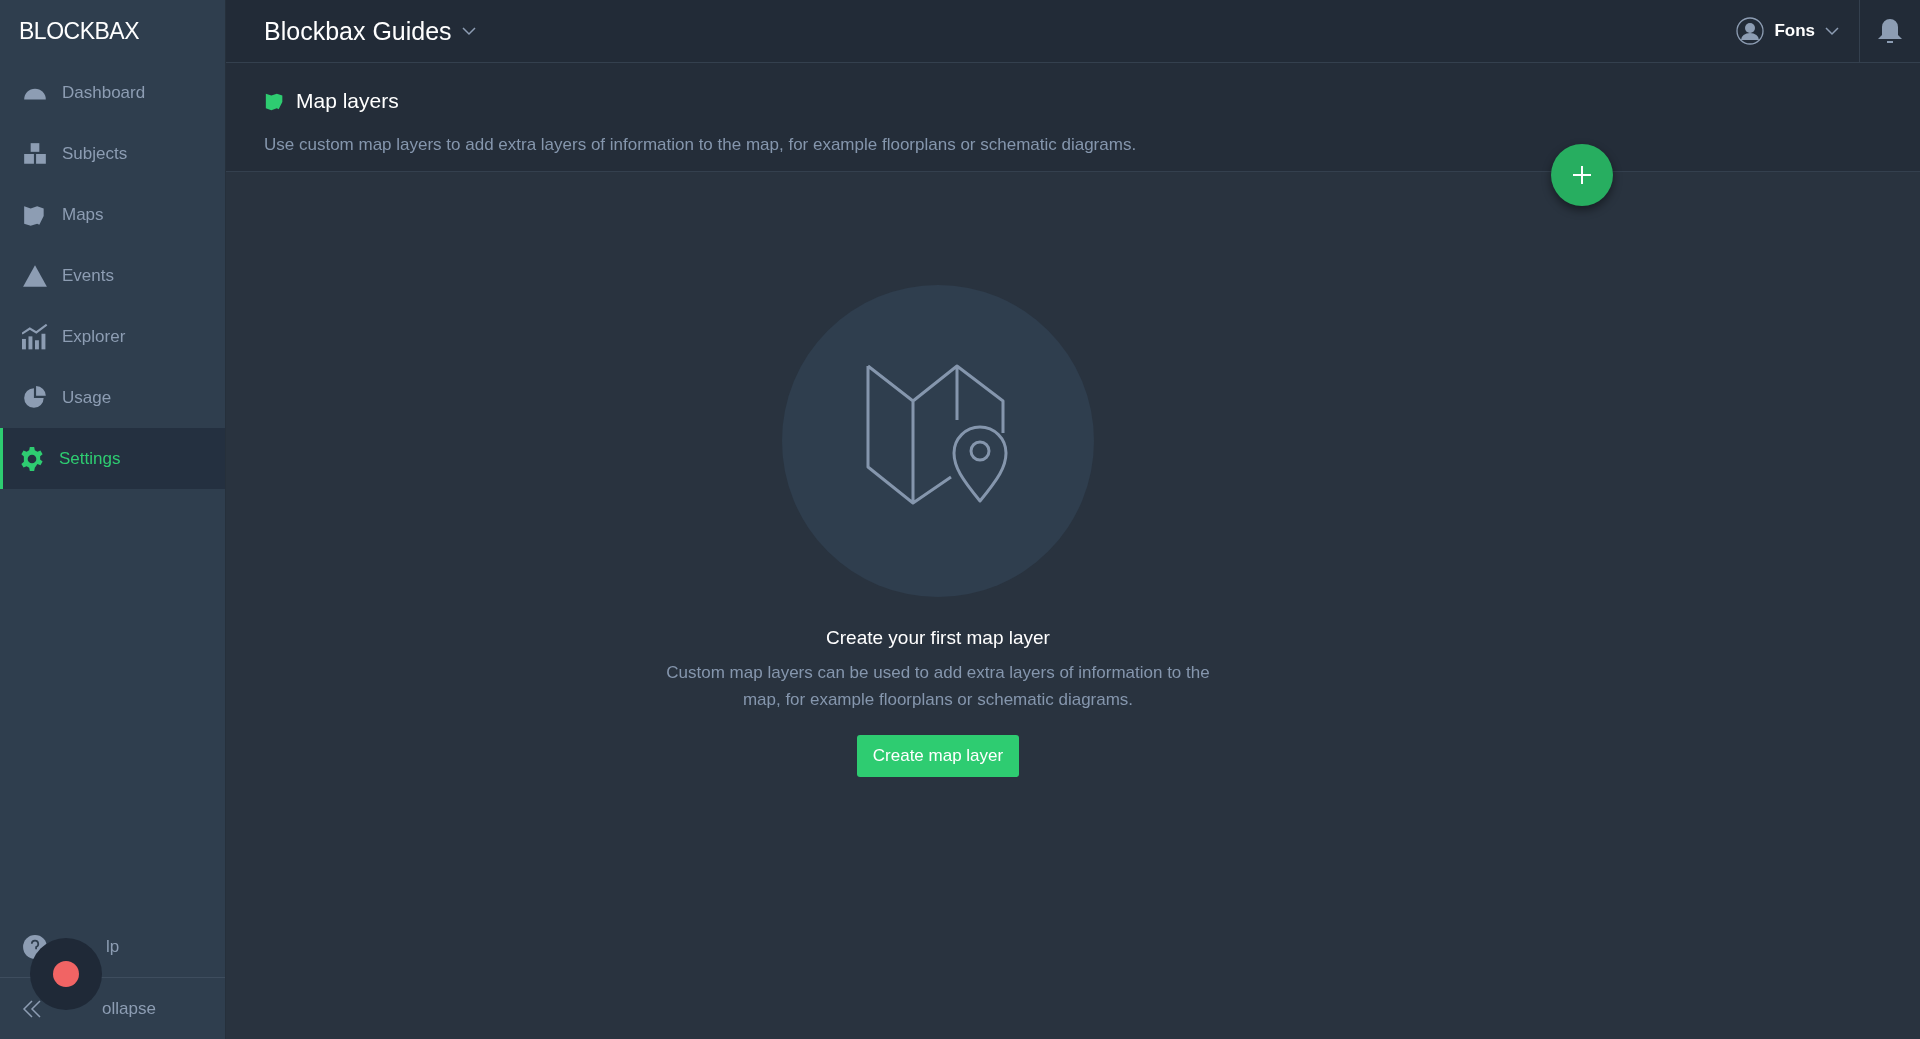 The width and height of the screenshot is (1920, 1039). Describe the element at coordinates (112, 336) in the screenshot. I see `sidebar-item: Explorer` at that location.